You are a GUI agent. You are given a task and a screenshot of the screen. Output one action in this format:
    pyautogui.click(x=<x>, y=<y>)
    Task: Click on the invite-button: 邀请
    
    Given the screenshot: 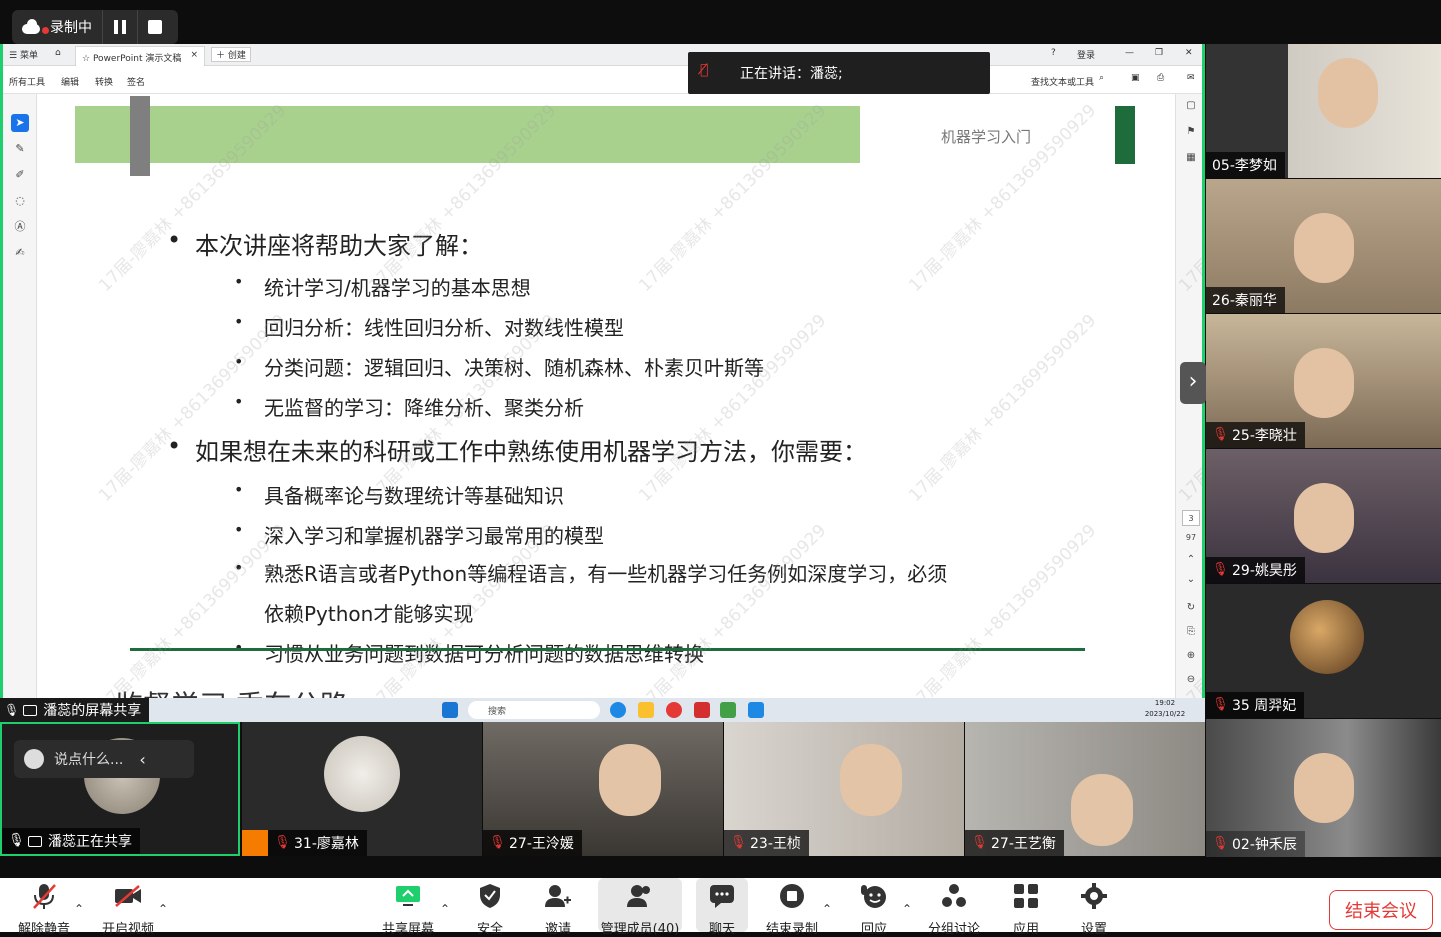 What is the action you would take?
    pyautogui.click(x=558, y=907)
    